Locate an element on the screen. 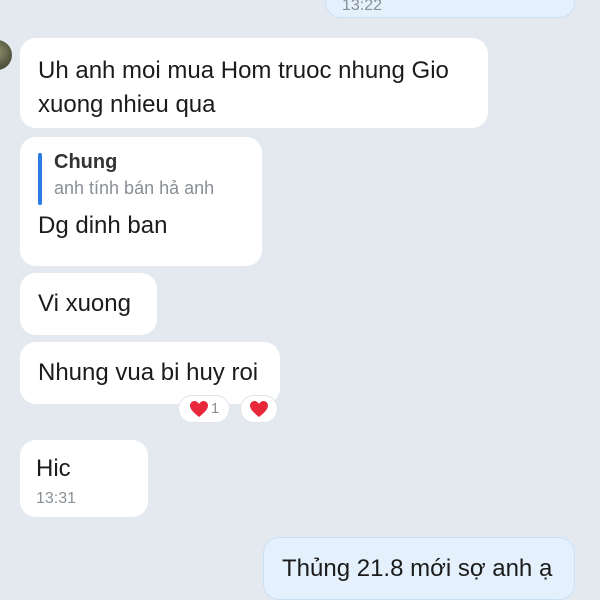 The height and width of the screenshot is (600, 600). message-text: Vi xuong is located at coordinates (84, 303).